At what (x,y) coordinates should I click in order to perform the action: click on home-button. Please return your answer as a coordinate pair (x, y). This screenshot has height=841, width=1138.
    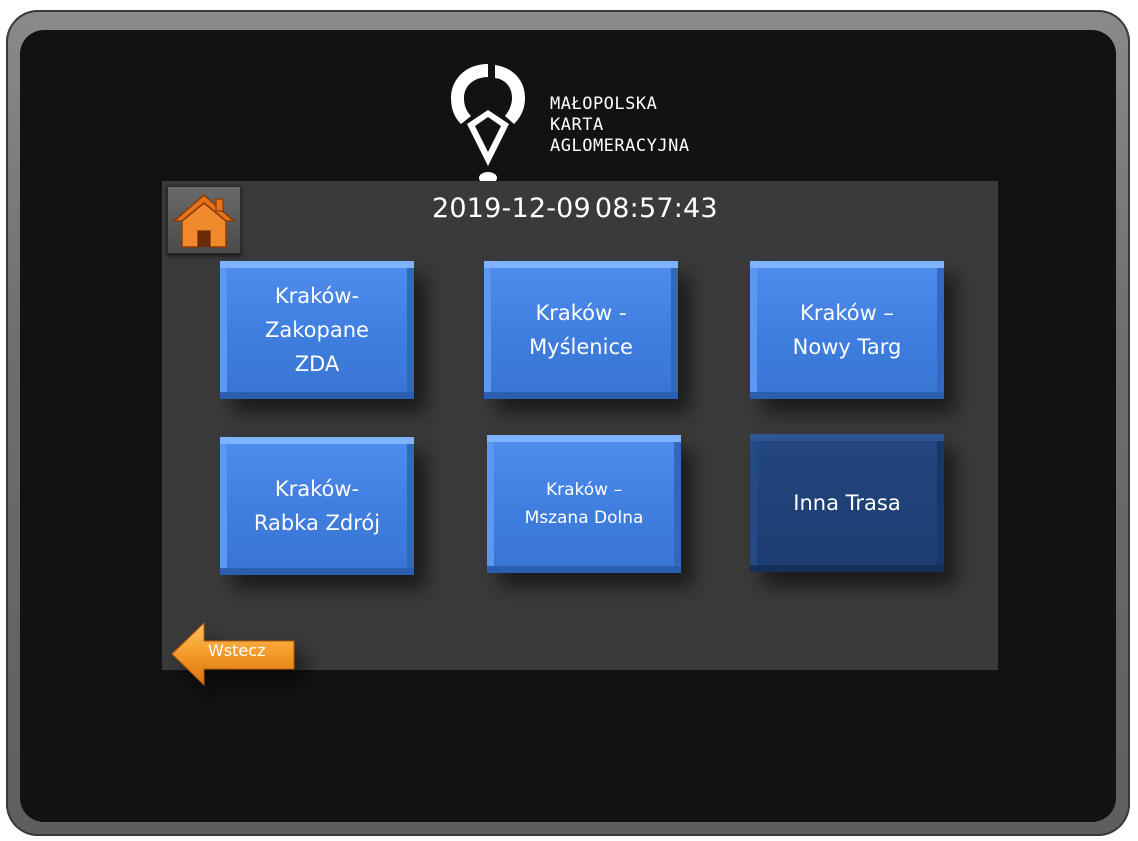
    Looking at the image, I should click on (204, 220).